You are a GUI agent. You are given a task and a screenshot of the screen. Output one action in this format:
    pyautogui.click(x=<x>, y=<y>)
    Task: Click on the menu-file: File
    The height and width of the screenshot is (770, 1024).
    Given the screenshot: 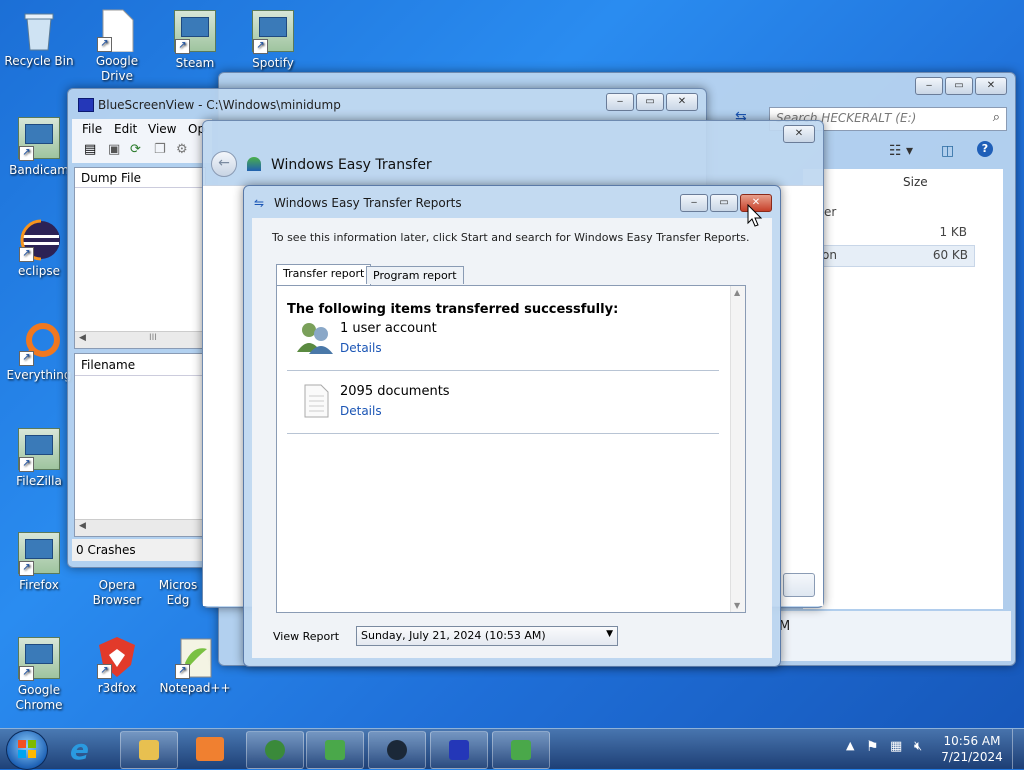 What is the action you would take?
    pyautogui.click(x=92, y=129)
    